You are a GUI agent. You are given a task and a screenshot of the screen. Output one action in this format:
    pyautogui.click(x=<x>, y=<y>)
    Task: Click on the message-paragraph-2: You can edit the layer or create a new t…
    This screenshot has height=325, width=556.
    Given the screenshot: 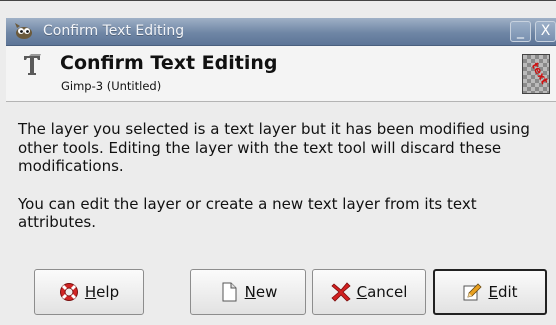 What is the action you would take?
    pyautogui.click(x=247, y=213)
    